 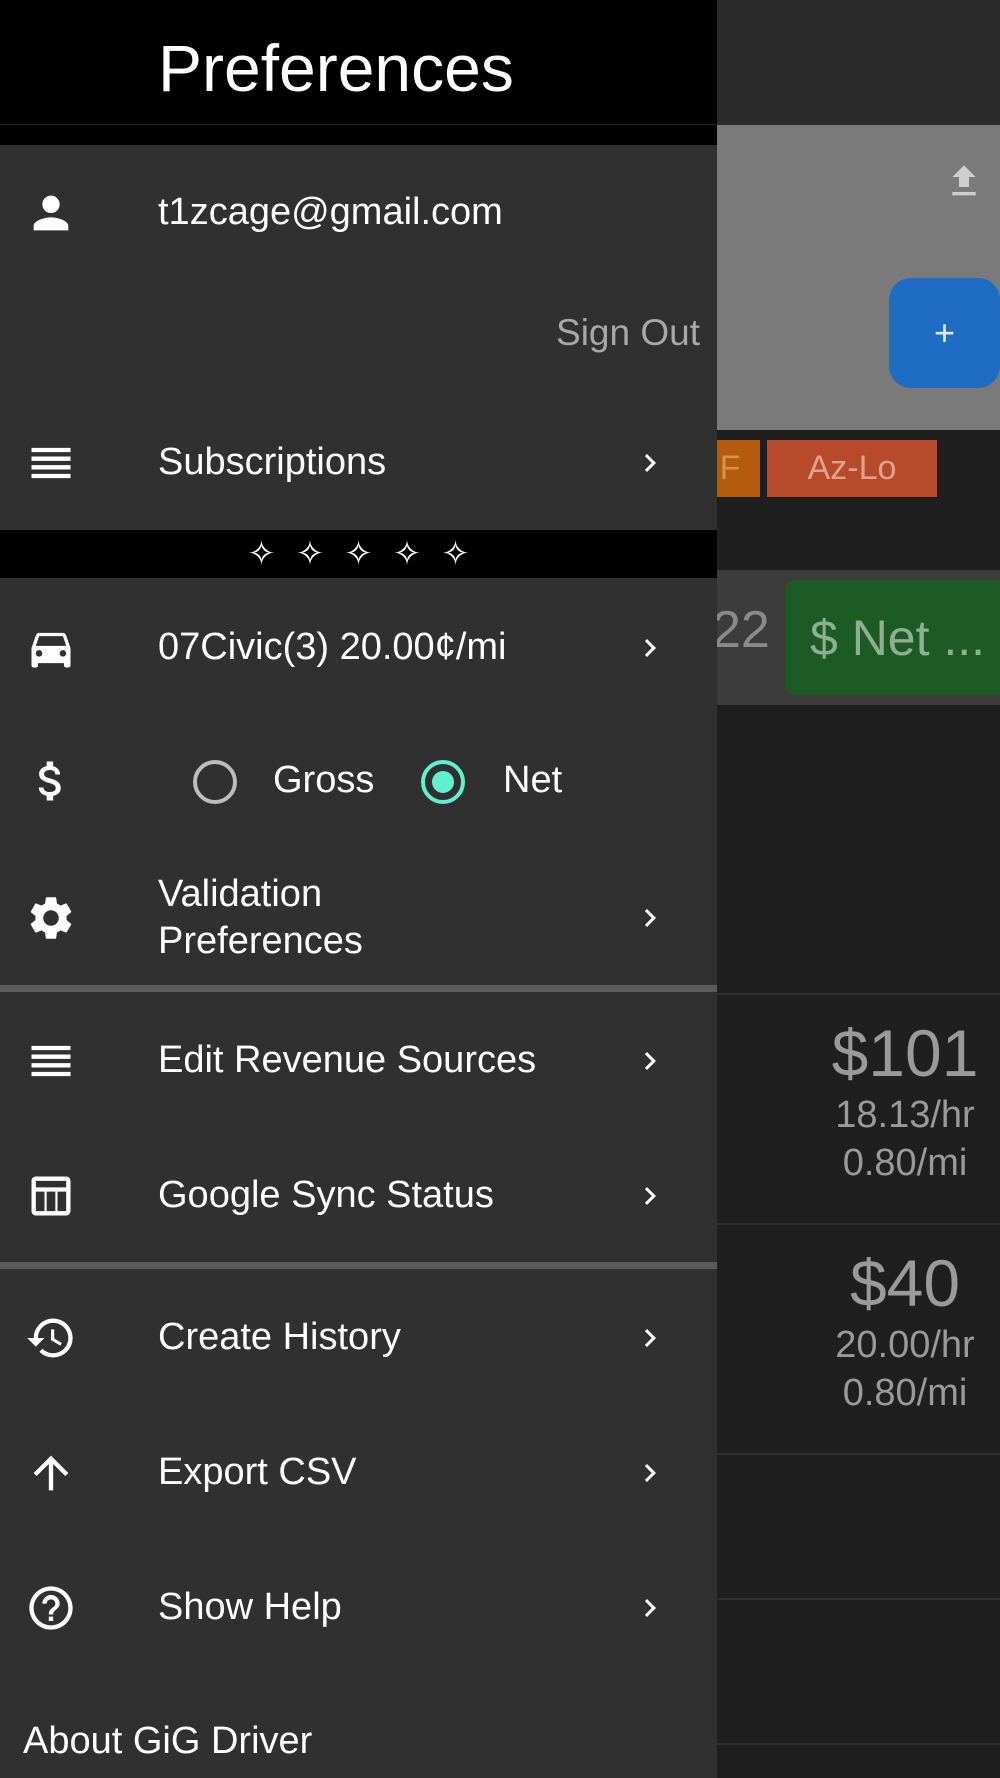 What do you see at coordinates (332, 647) in the screenshot?
I see `vehicle-label: 07Civic(3) 20.00¢/mi` at bounding box center [332, 647].